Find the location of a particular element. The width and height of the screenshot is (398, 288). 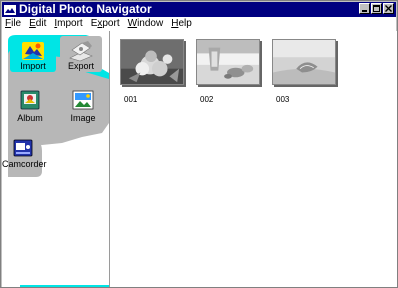

export-icon is located at coordinates (81, 51).